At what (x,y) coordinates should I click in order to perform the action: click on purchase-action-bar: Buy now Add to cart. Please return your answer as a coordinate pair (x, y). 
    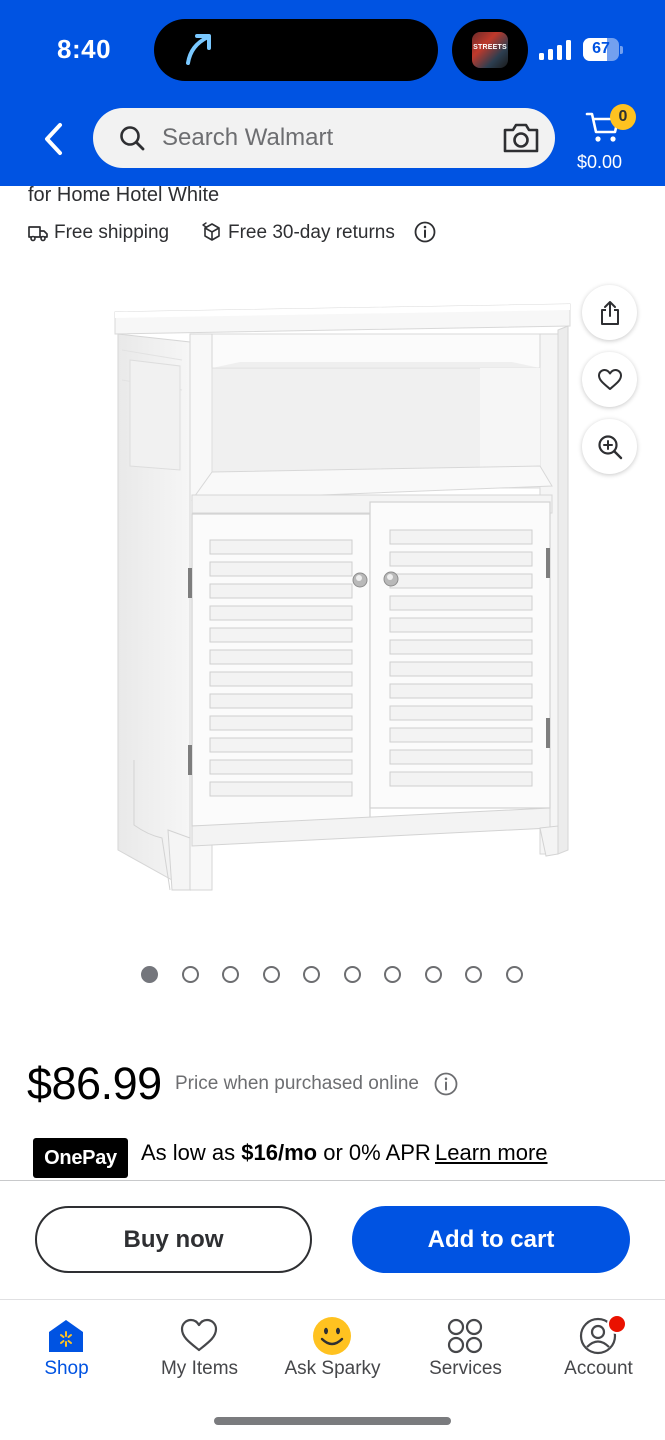
    Looking at the image, I should click on (332, 1240).